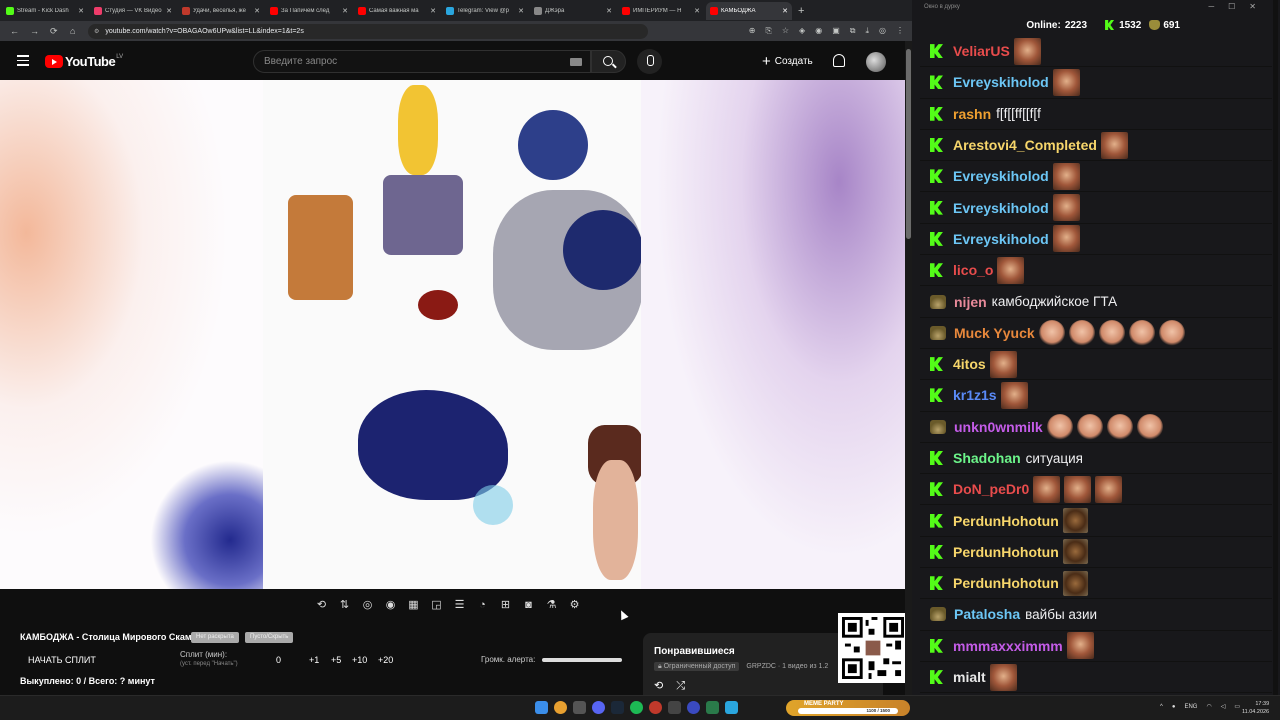 This screenshot has width=1280, height=720. I want to click on flask-icon: ⚗, so click(551, 605).